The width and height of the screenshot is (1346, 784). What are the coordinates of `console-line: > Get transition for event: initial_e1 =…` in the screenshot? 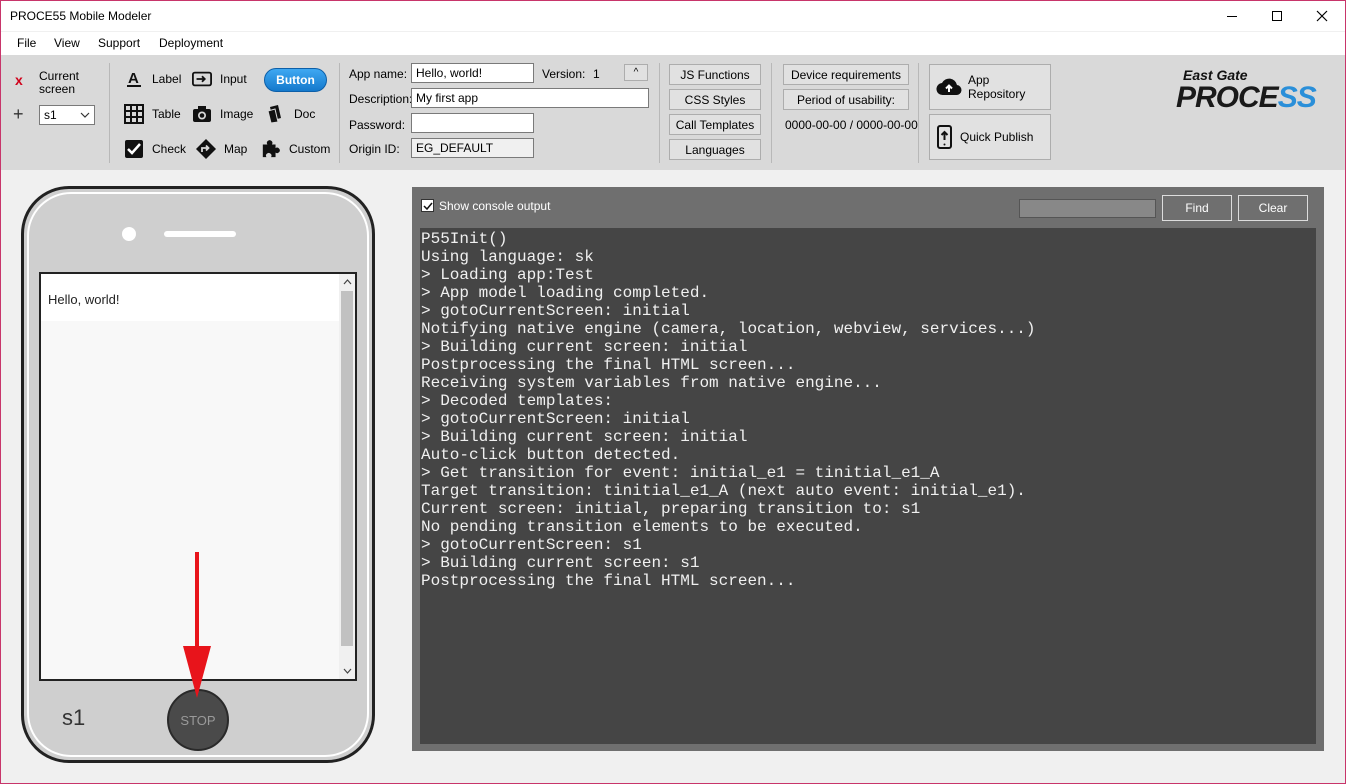 It's located at (680, 473).